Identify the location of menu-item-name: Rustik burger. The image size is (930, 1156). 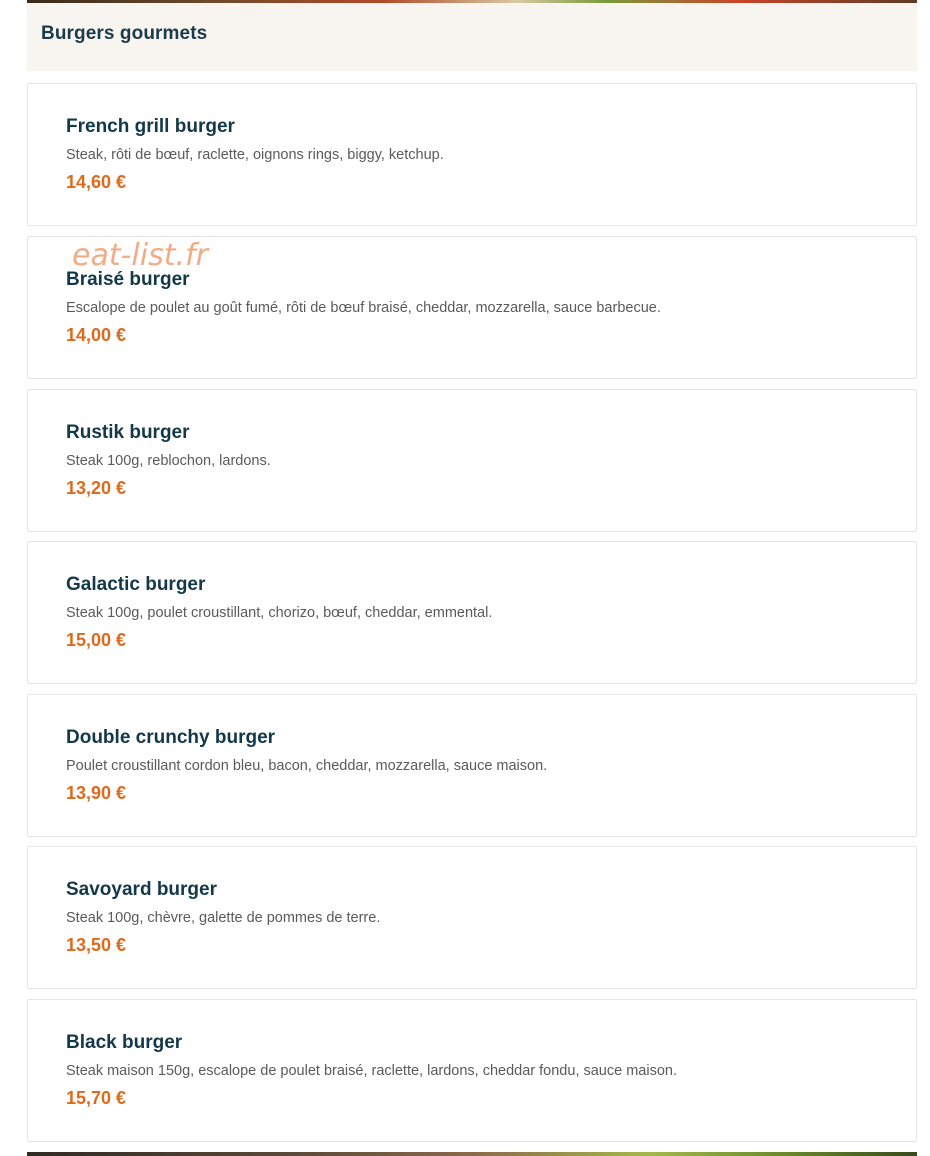
(128, 432).